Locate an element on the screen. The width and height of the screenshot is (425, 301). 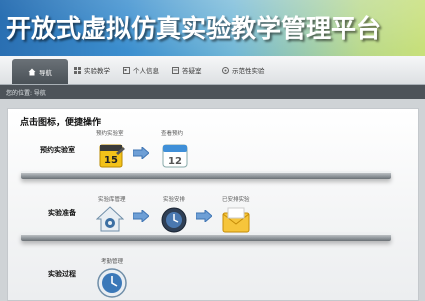
reserve-lab-calendar-icon: 15 is located at coordinates (112, 155).